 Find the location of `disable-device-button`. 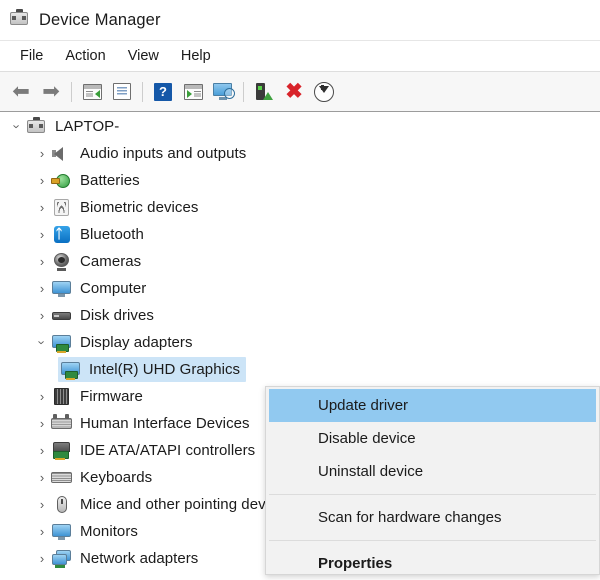

disable-device-button is located at coordinates (324, 92).